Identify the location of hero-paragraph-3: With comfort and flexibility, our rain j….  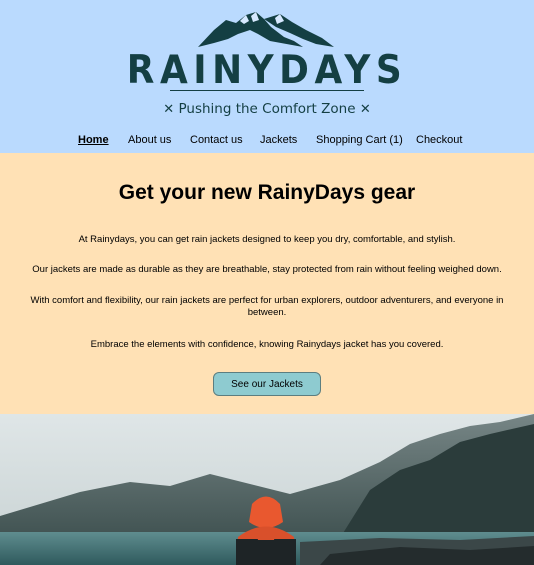
(267, 306).